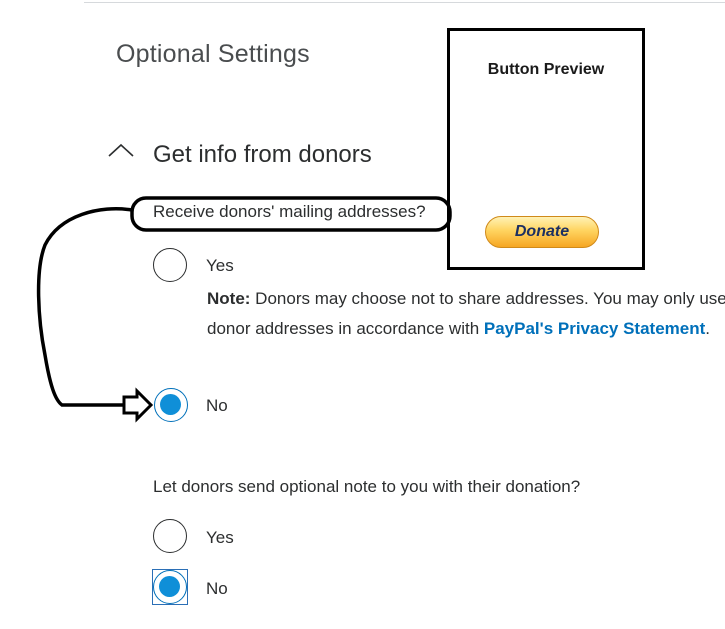  I want to click on highlight-ellipse, so click(291, 214).